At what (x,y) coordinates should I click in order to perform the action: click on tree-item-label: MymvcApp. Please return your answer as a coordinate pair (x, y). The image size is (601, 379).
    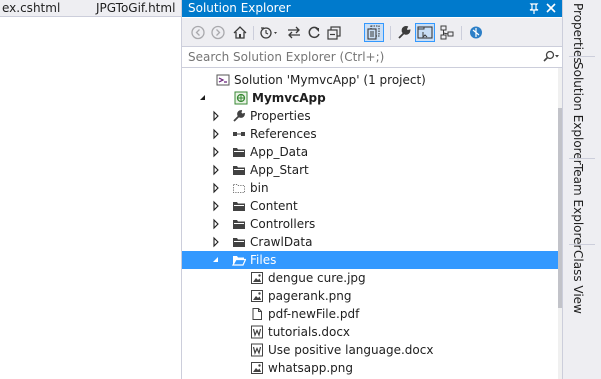
    Looking at the image, I should click on (289, 98).